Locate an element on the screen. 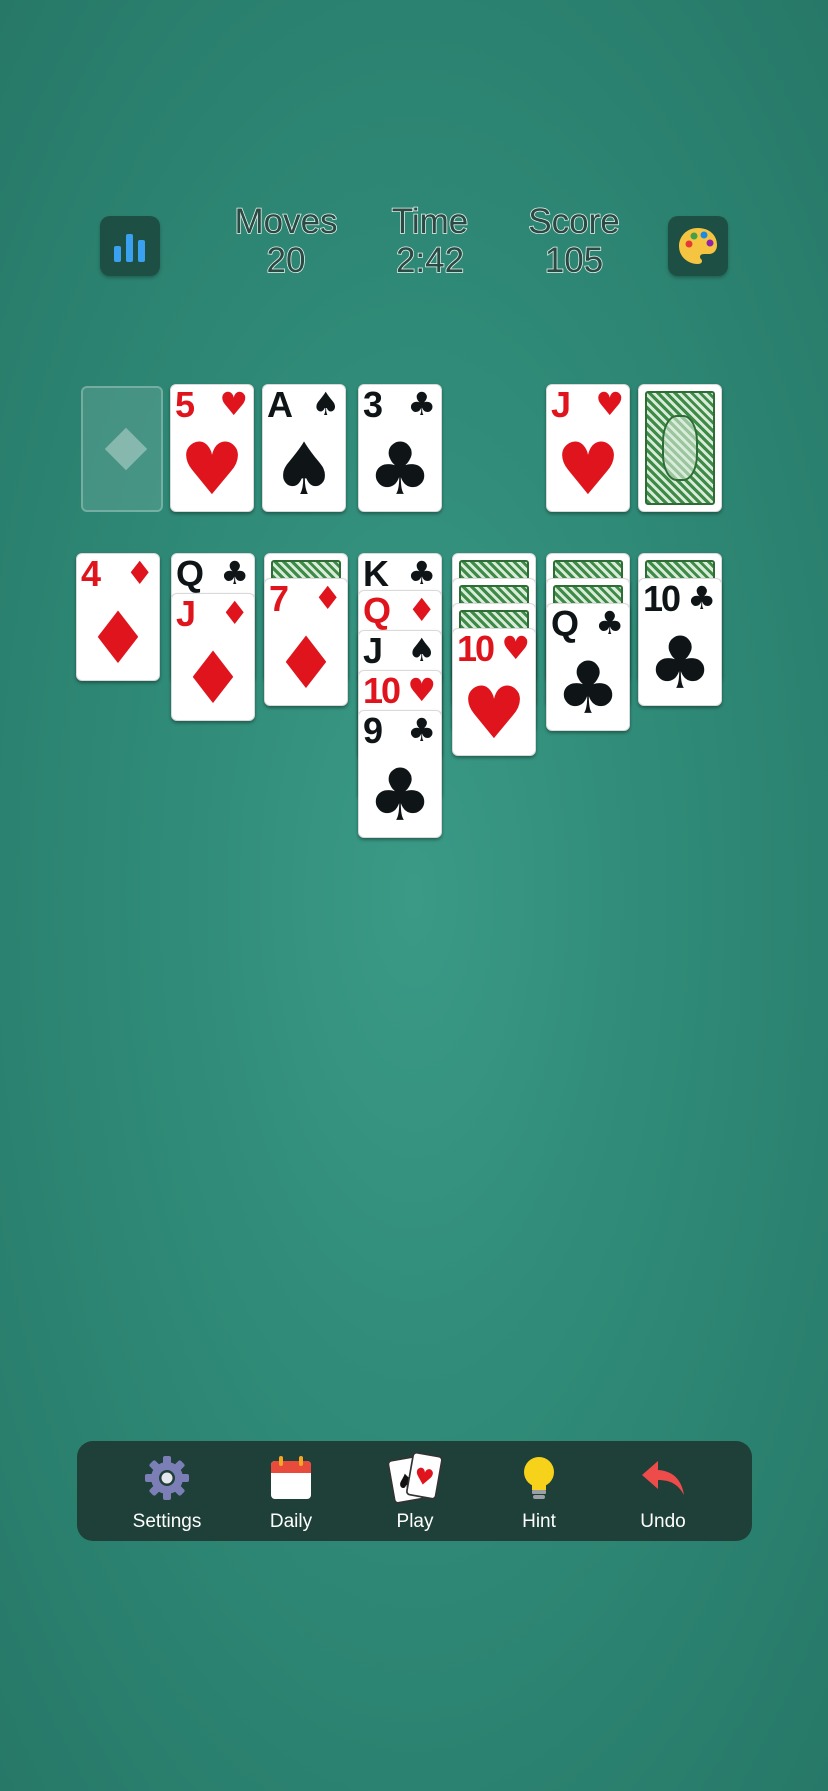 The image size is (828, 1791). tableau-col6-card-1: Q ♣ ♣ is located at coordinates (588, 667).